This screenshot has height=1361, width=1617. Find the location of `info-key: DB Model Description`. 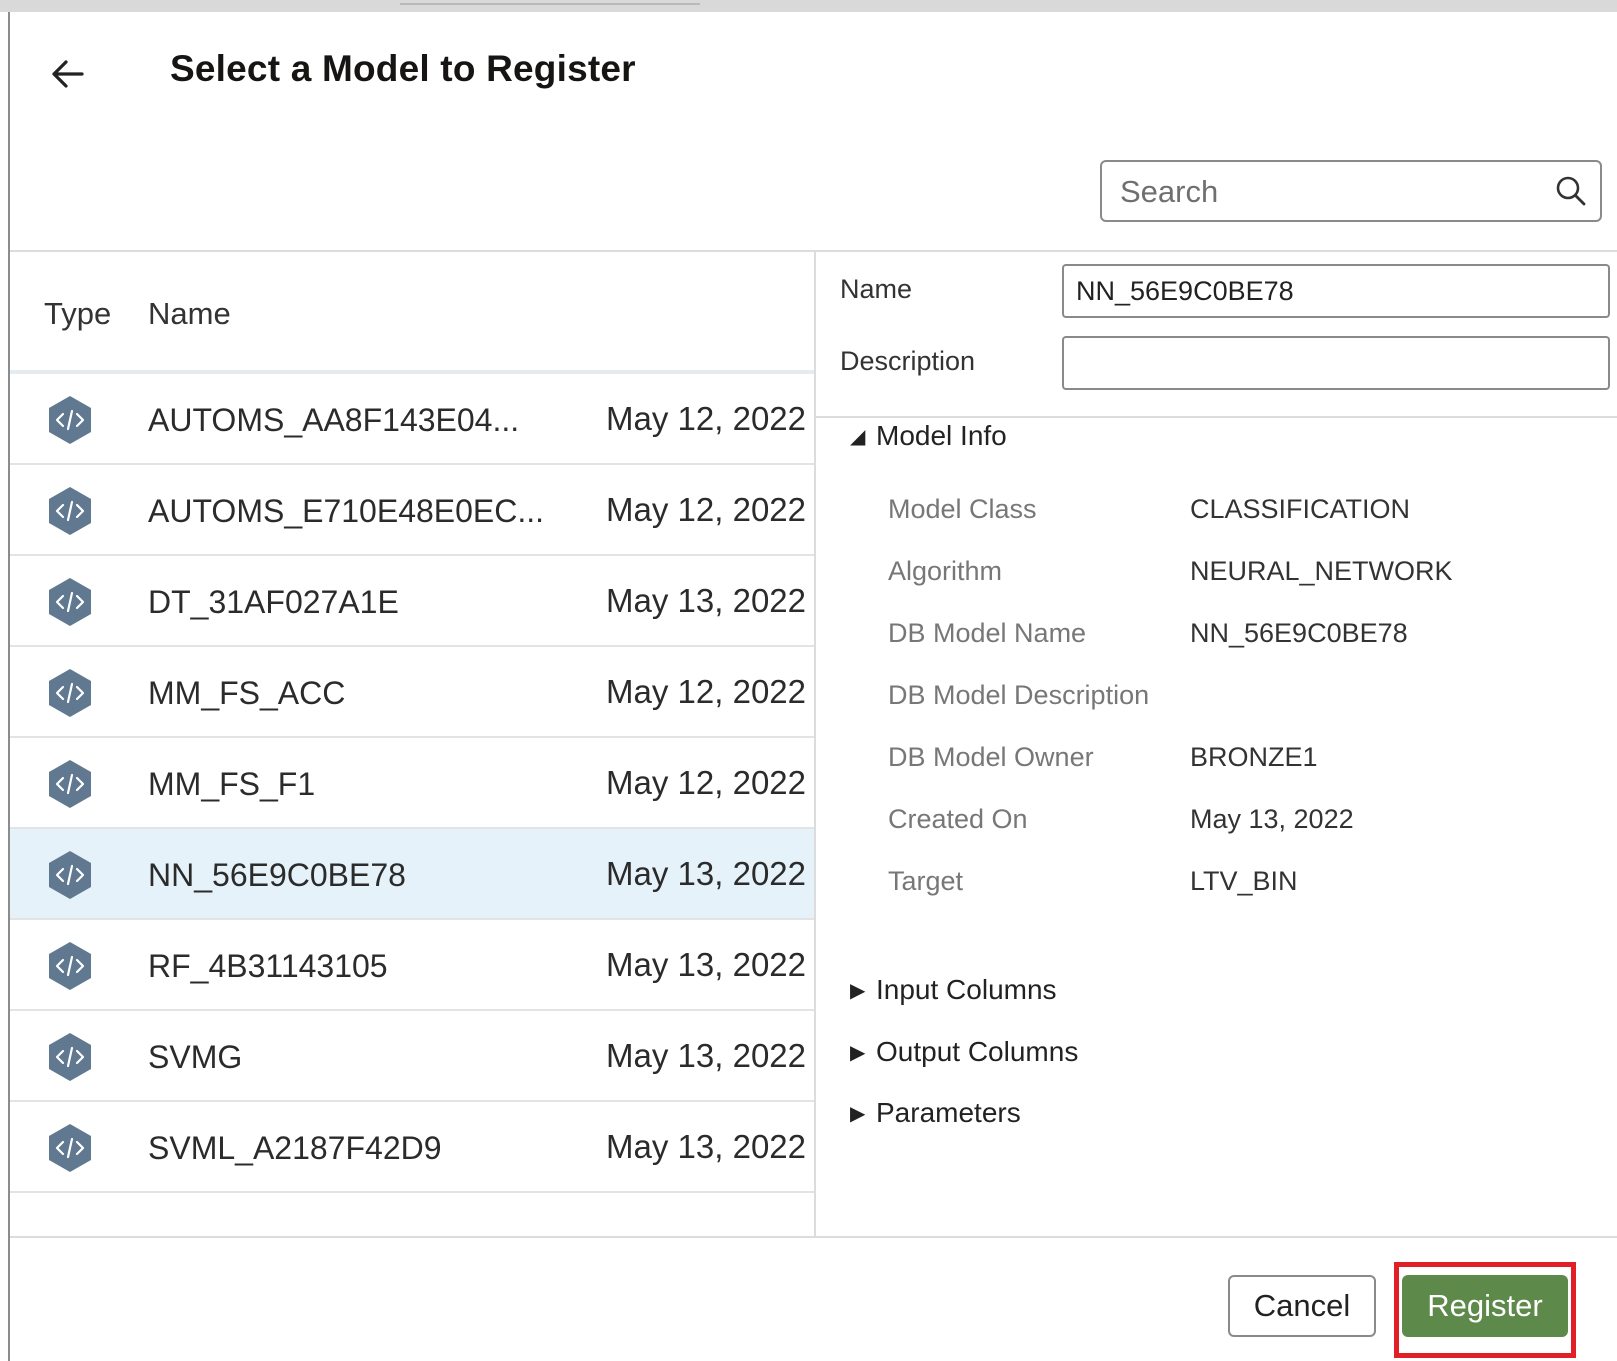

info-key: DB Model Description is located at coordinates (1019, 695).